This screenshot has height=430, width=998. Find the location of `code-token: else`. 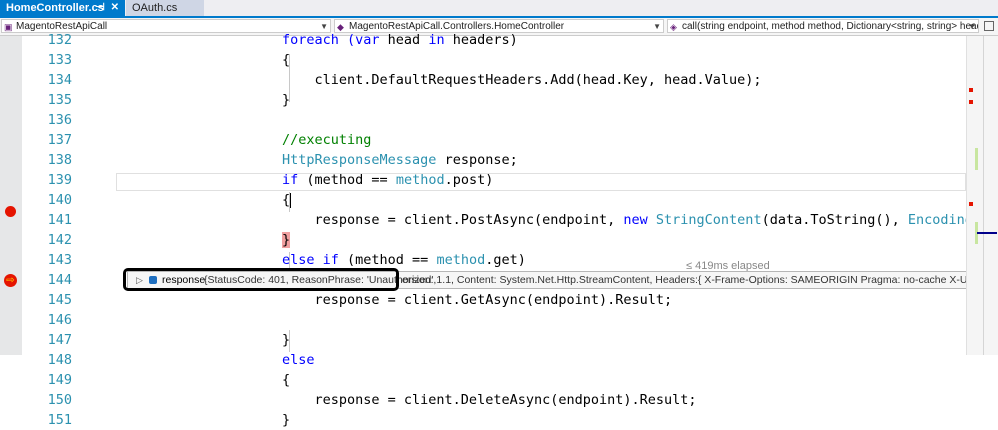

code-token: else is located at coordinates (298, 360).